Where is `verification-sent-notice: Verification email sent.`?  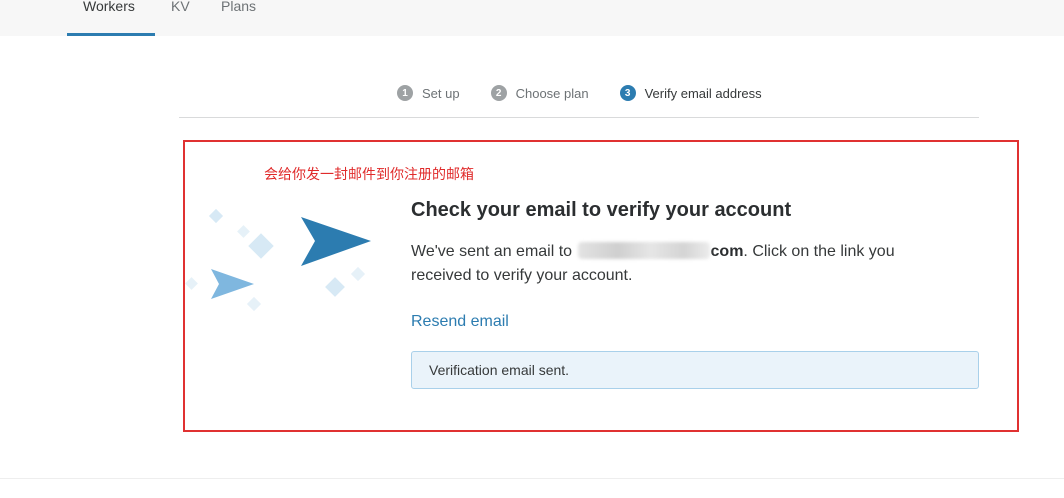
verification-sent-notice: Verification email sent. is located at coordinates (695, 370).